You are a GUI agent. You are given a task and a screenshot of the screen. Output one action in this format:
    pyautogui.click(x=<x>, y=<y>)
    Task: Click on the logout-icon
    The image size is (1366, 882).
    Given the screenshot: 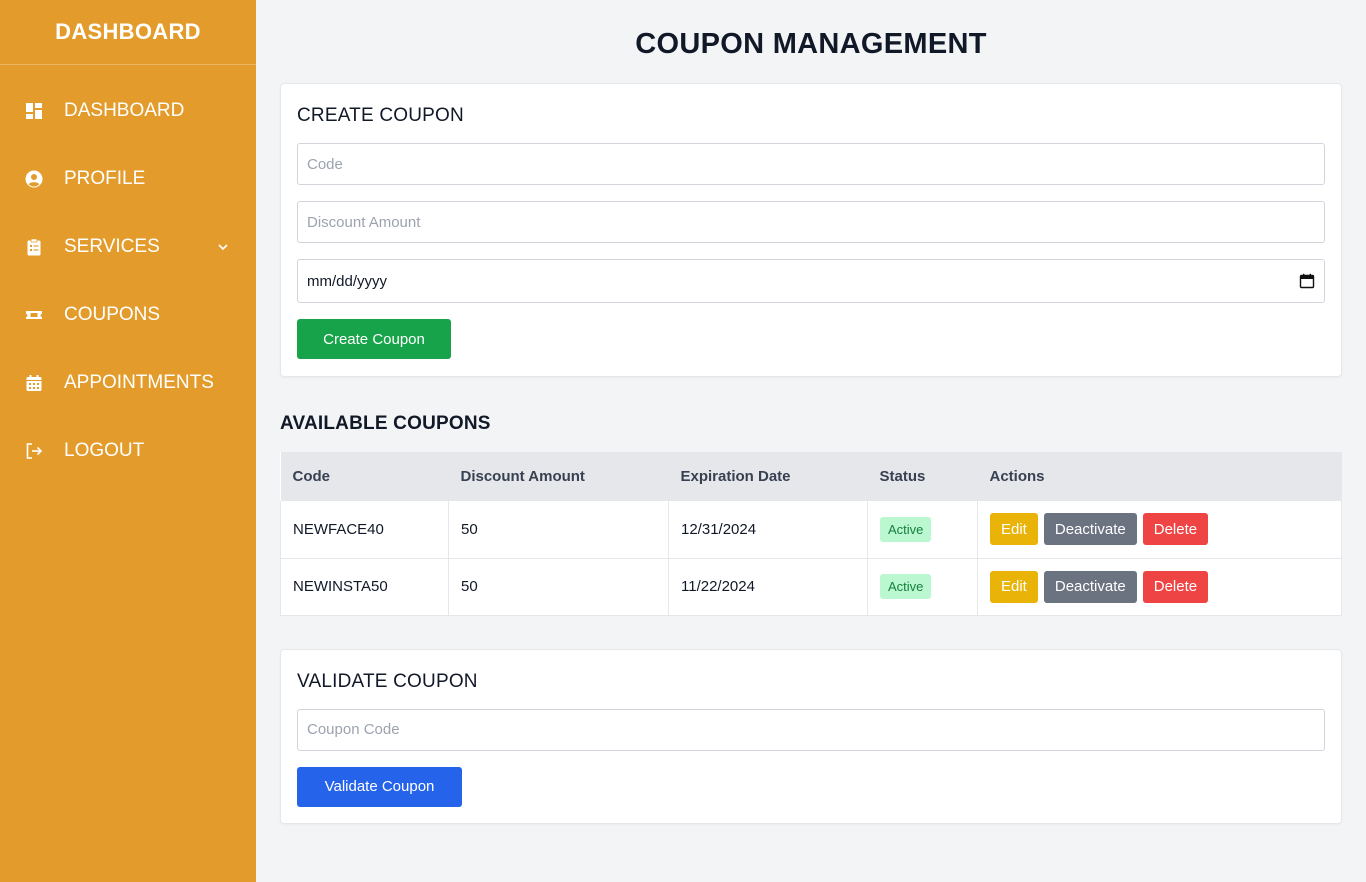 What is the action you would take?
    pyautogui.click(x=34, y=451)
    